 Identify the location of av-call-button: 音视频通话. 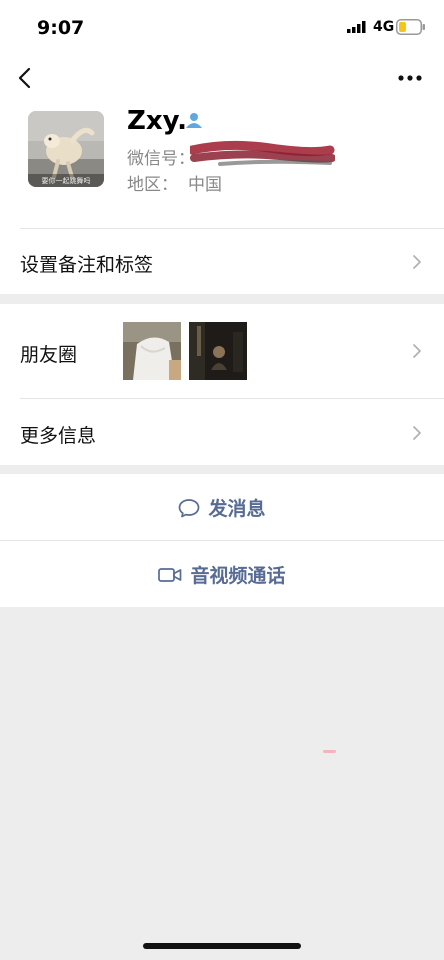
(222, 574).